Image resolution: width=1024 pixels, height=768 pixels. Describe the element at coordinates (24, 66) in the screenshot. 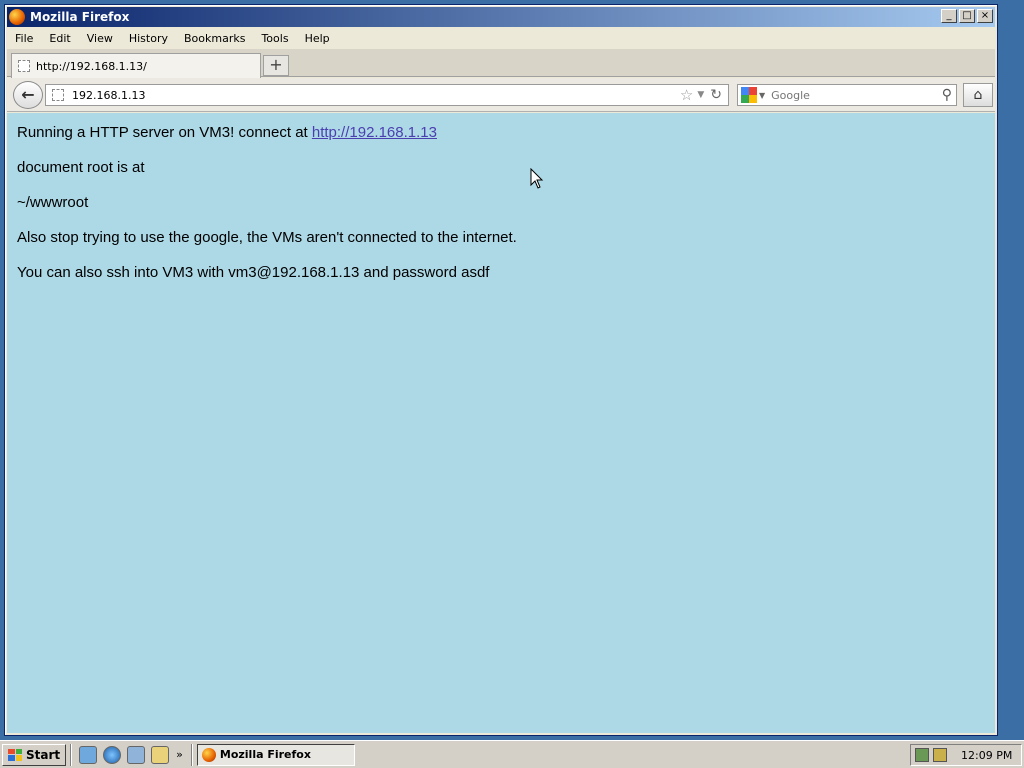

I see `page-favicon-icon` at that location.